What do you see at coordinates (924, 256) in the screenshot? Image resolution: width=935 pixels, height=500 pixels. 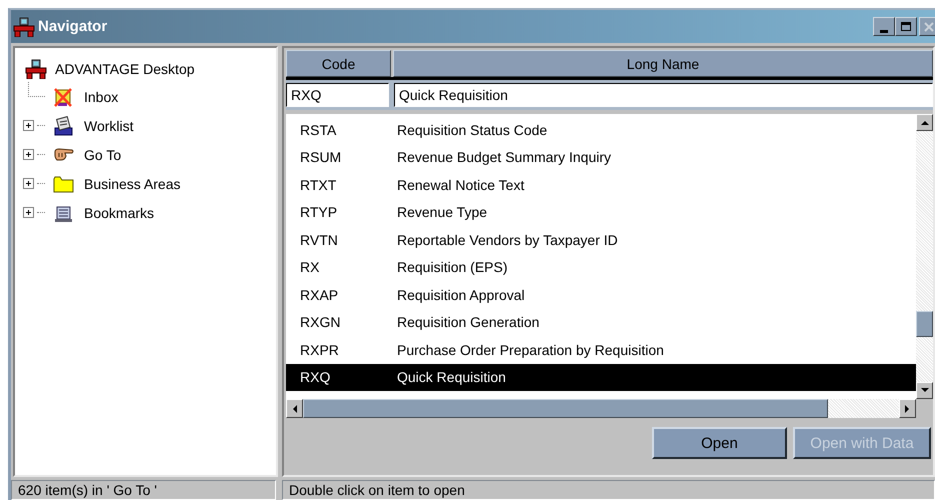 I see `vertical-scrollbar` at bounding box center [924, 256].